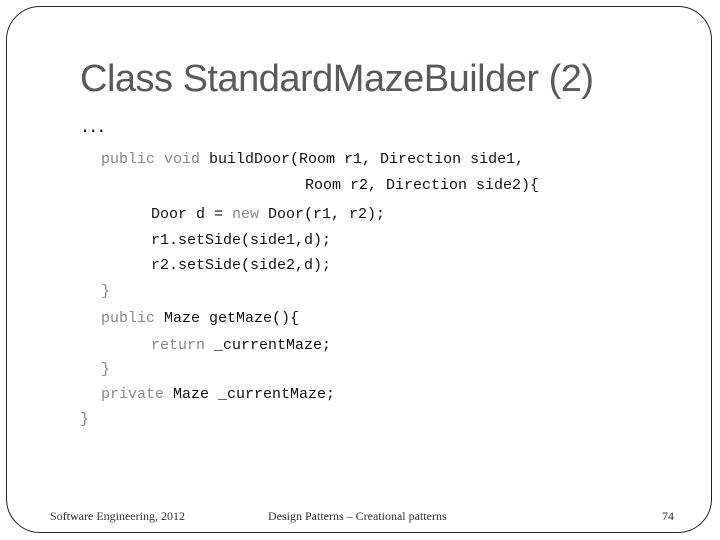 This screenshot has width=720, height=540. I want to click on code-line: r1.setSide(side1,d);, so click(241, 241).